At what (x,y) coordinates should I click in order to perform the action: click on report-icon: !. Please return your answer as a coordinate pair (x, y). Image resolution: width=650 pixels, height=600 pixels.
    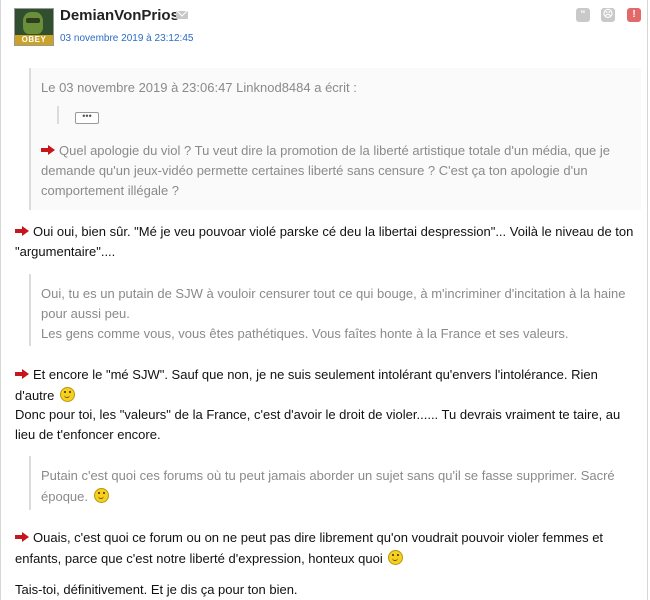
    Looking at the image, I should click on (634, 15).